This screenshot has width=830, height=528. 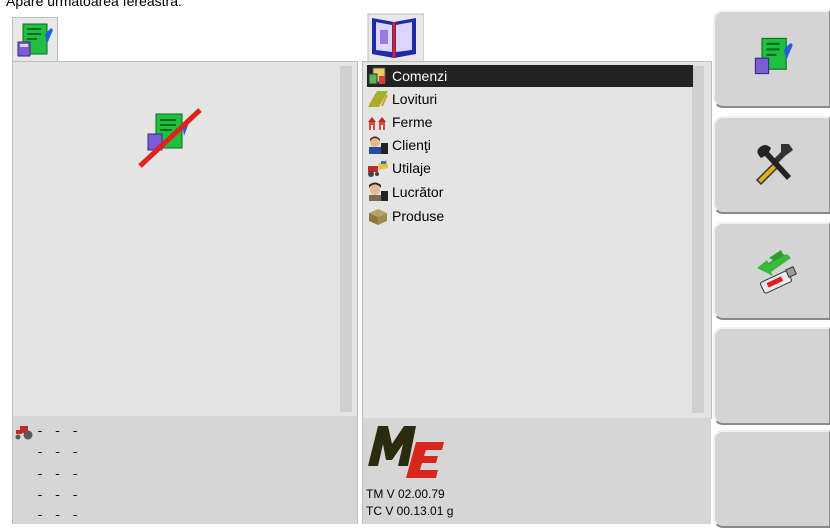 I want to click on softkey-task-data, so click(x=771, y=59).